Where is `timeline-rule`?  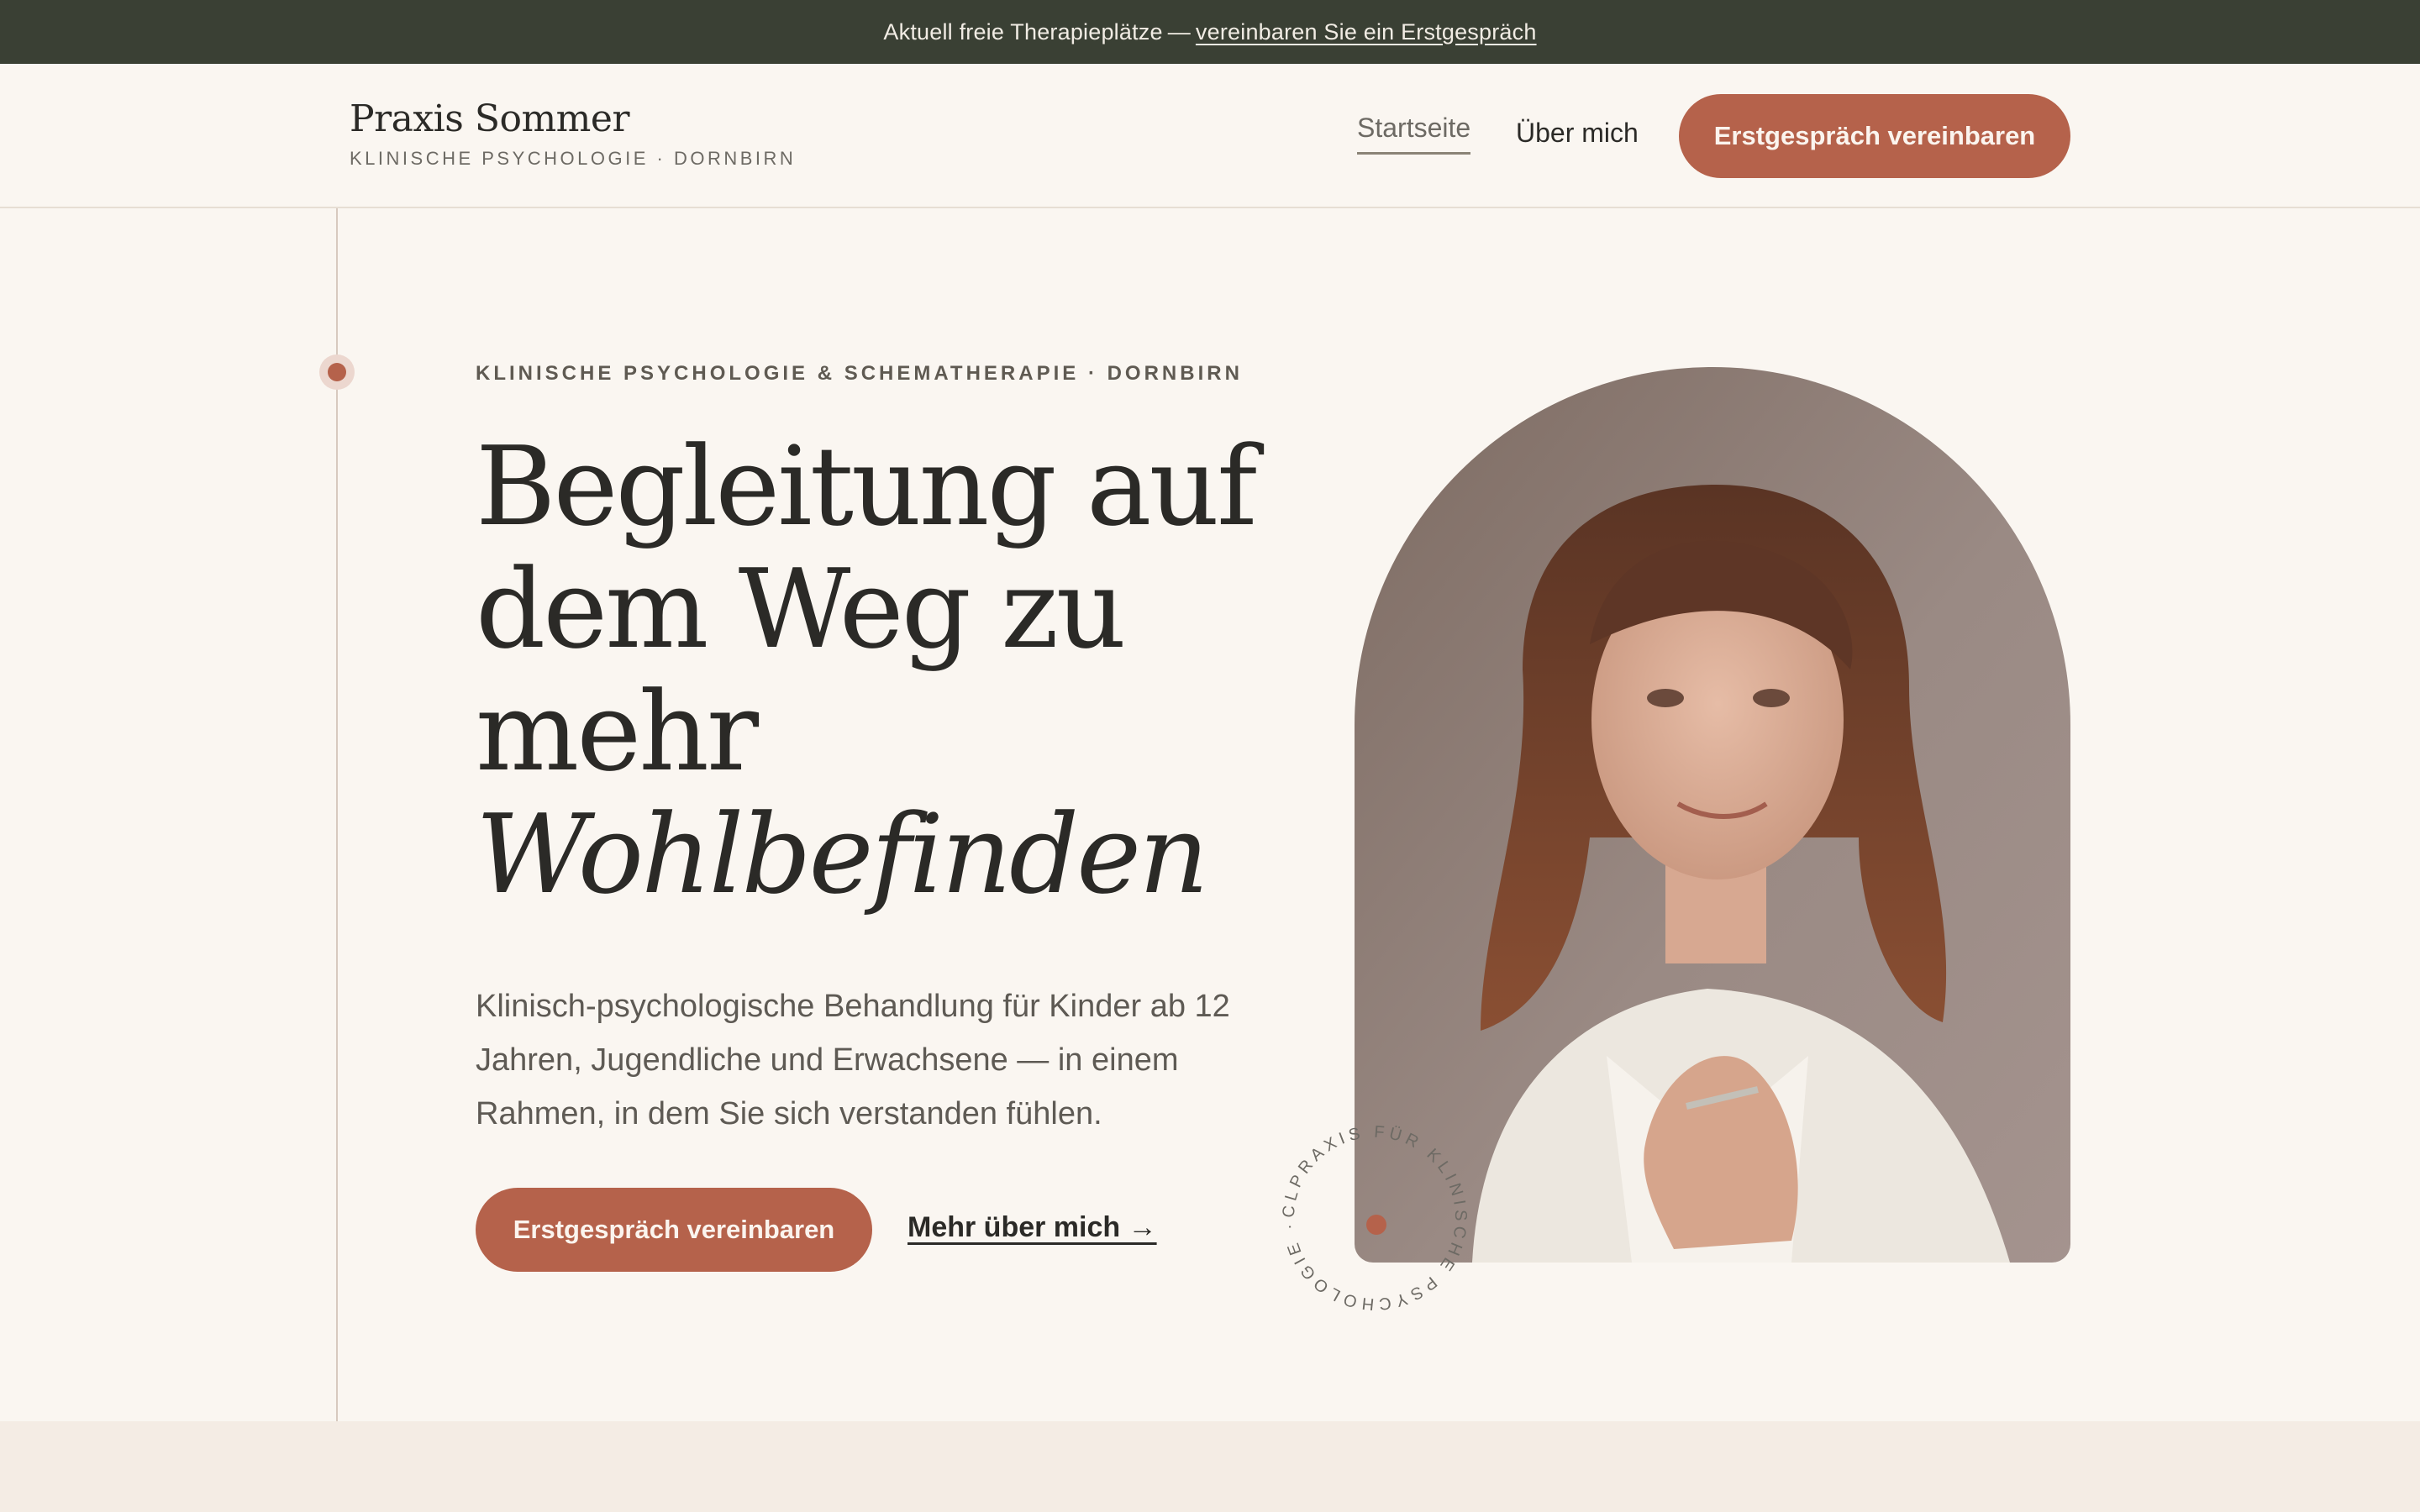 timeline-rule is located at coordinates (337, 860).